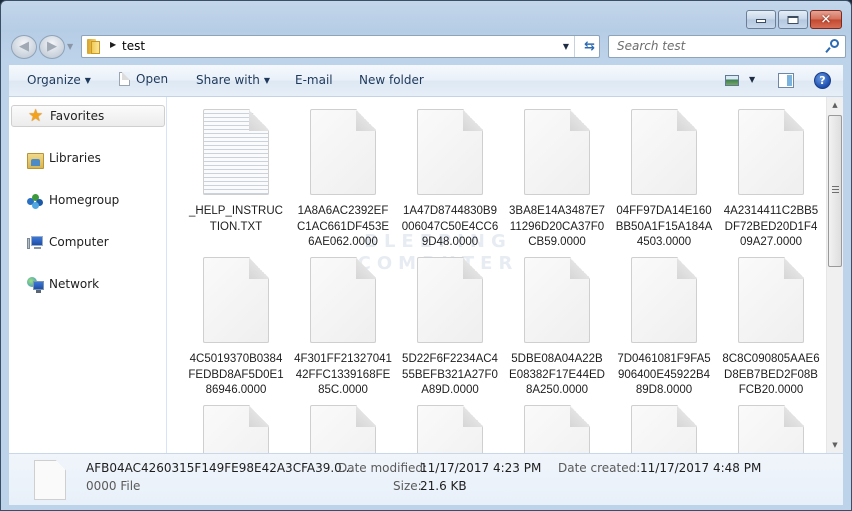 The image size is (852, 511). I want to click on grip-icon, so click(835, 189).